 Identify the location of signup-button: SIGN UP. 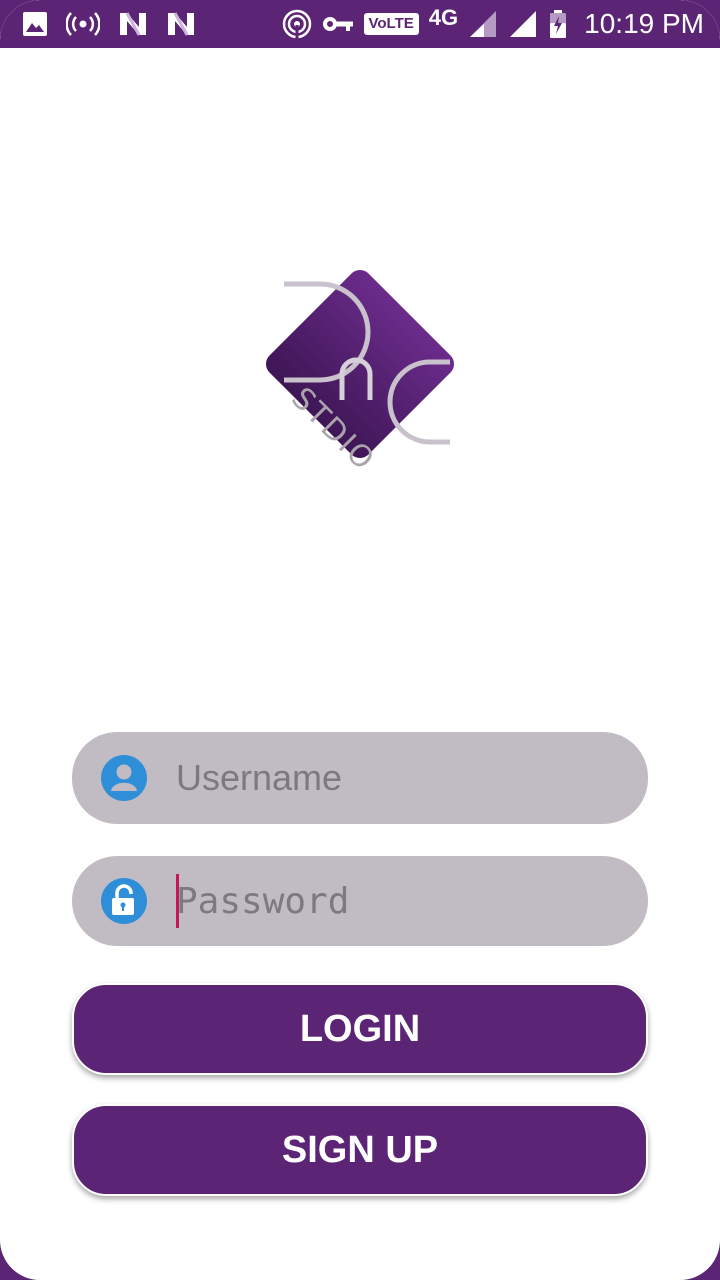
(360, 1150).